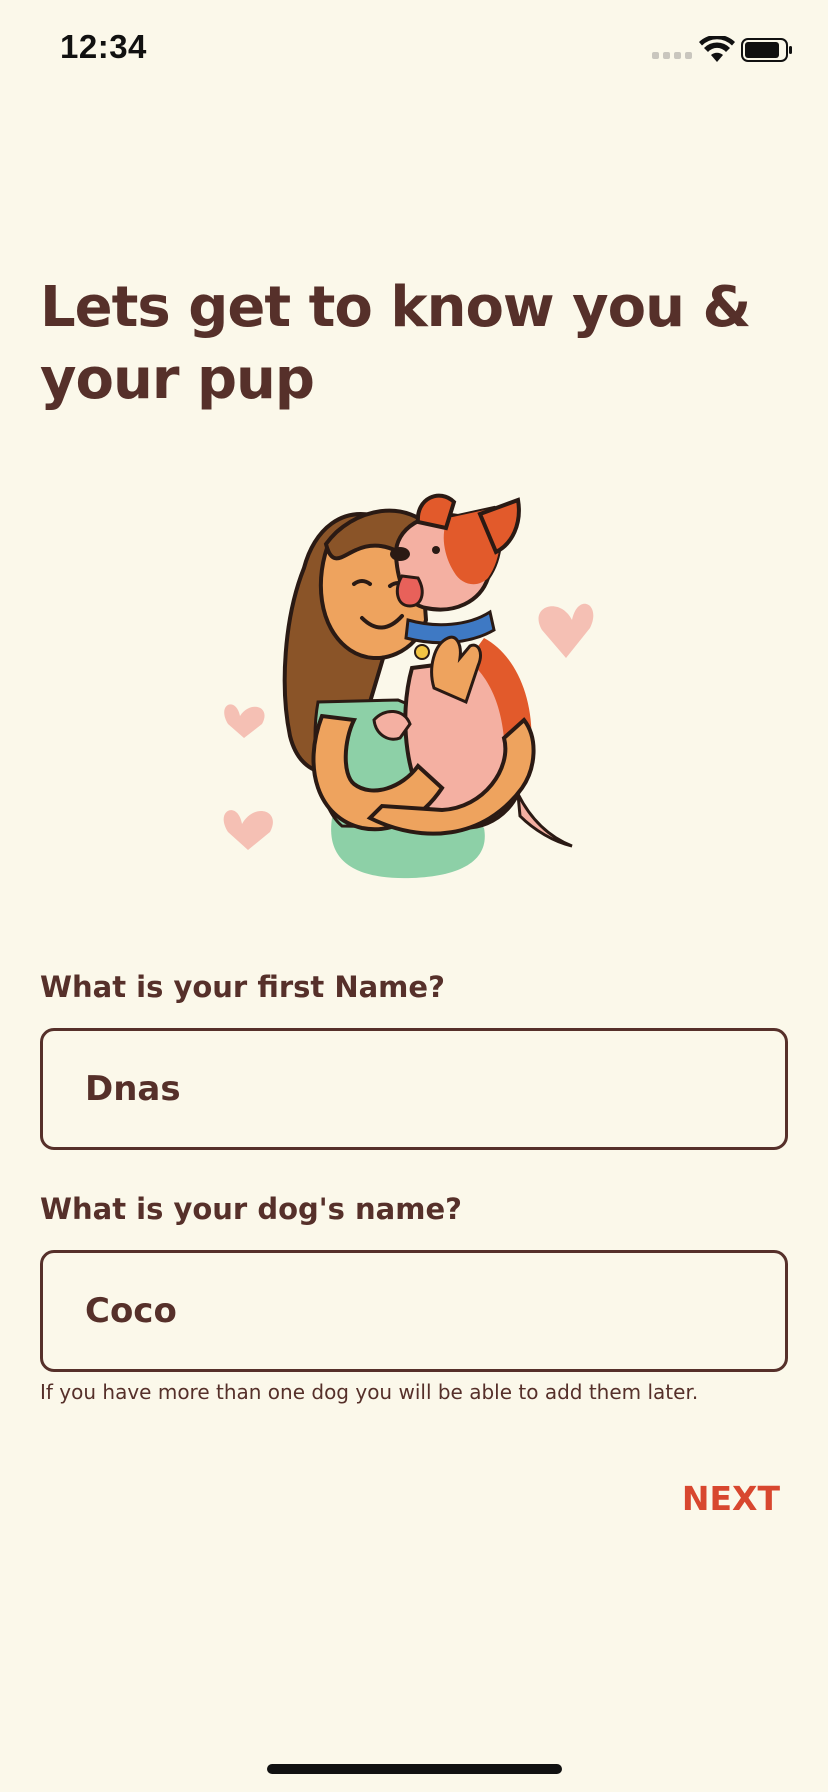 This screenshot has width=828, height=1792. I want to click on status-time: 12:34, so click(103, 46).